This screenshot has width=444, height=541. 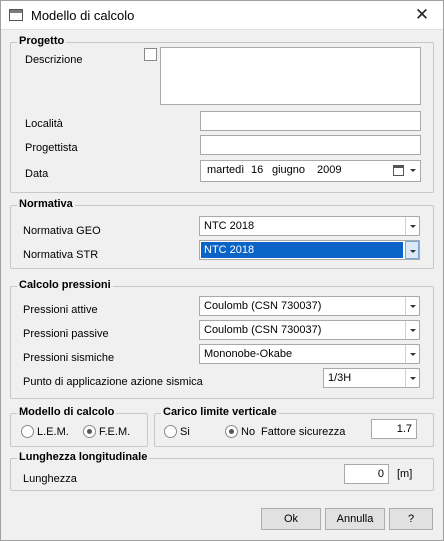 I want to click on fattore-sicurezza-field: 1.7, so click(x=394, y=429).